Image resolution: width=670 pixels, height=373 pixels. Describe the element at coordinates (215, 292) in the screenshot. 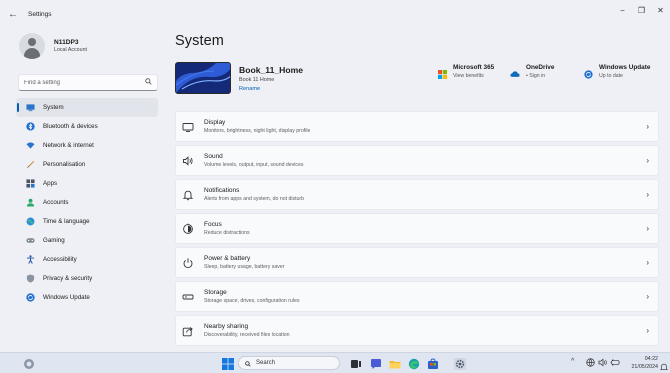

I see `card-title: Storage` at that location.